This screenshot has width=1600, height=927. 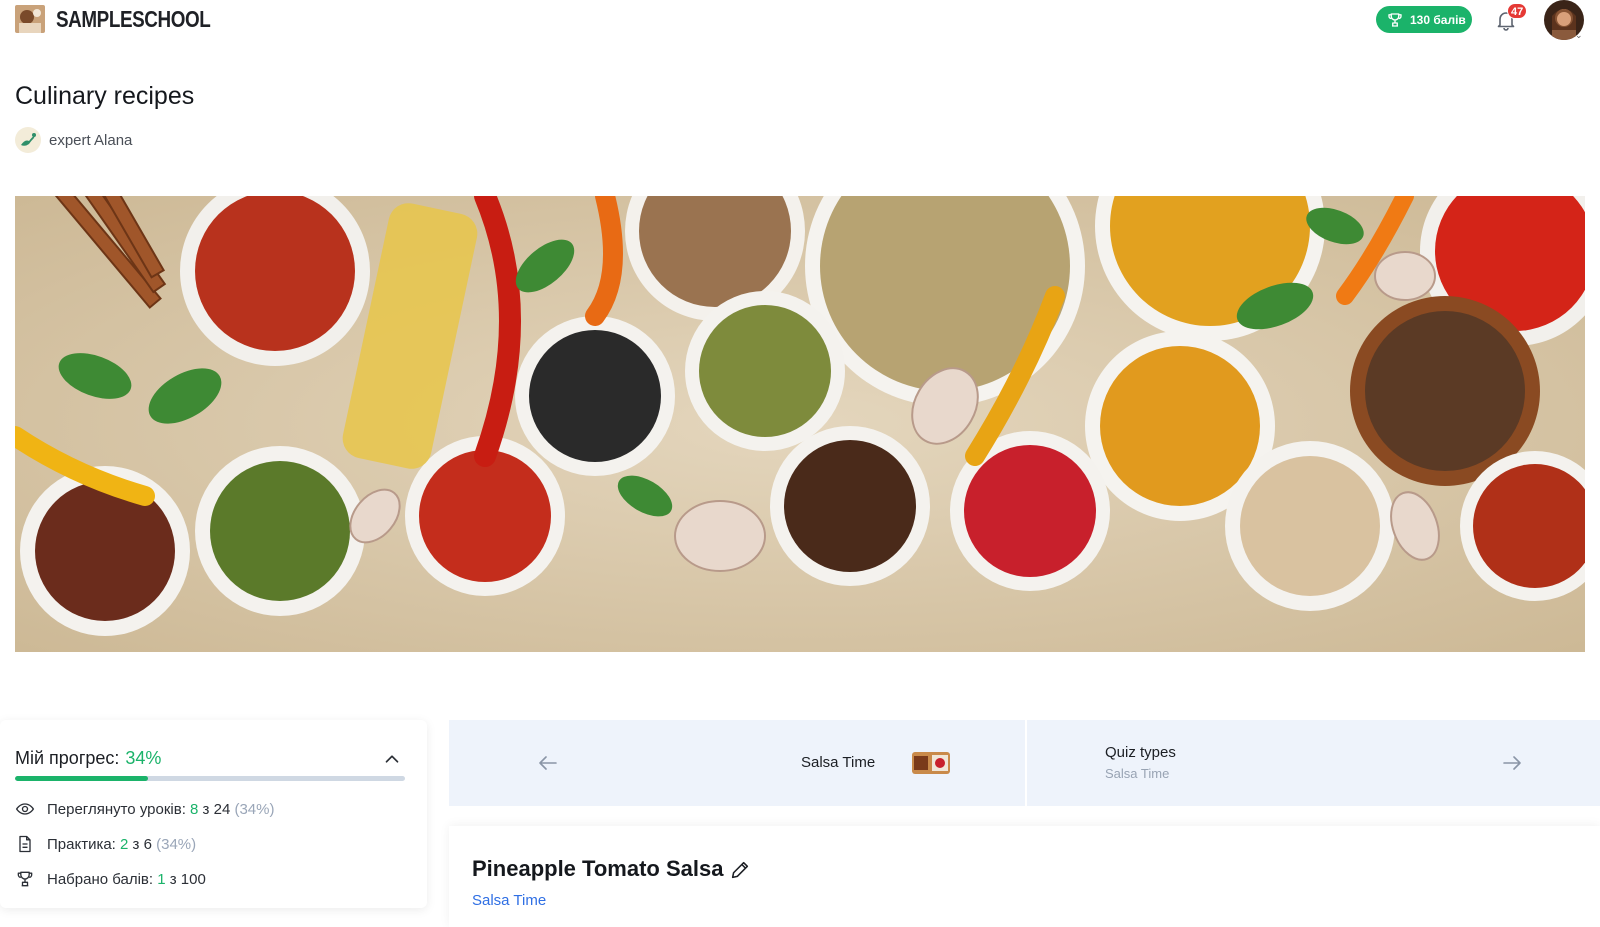 I want to click on lesson-navigation: Salsa Time Quiz types Salsa Time, so click(x=1024, y=763).